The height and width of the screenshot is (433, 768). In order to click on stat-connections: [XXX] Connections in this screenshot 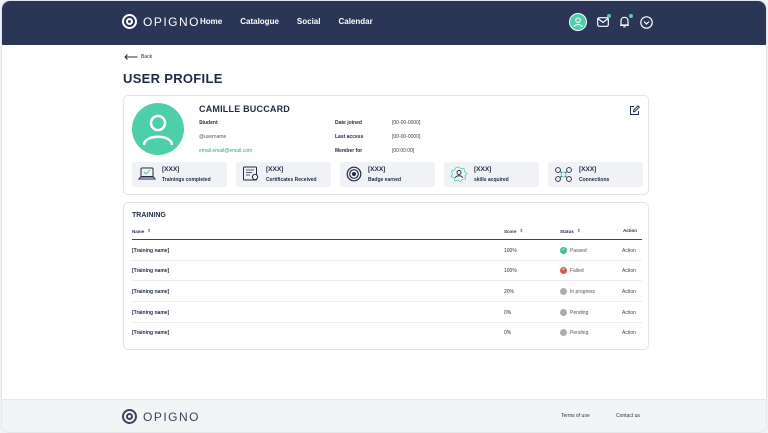, I will do `click(595, 174)`.